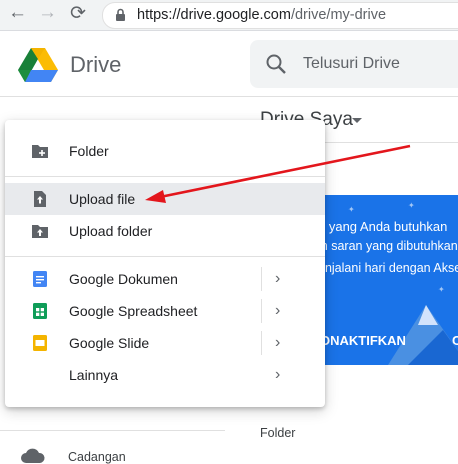  What do you see at coordinates (89, 151) in the screenshot?
I see `menu-item-label: Folder` at bounding box center [89, 151].